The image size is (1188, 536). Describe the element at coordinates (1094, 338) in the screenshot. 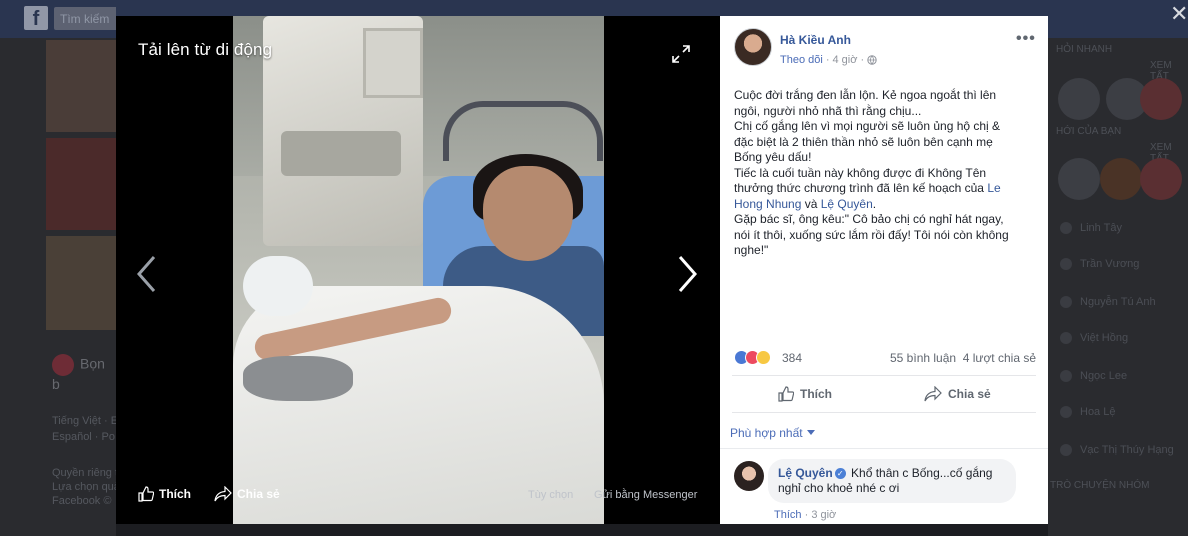

I see `contact-item: Việt Hồng` at that location.